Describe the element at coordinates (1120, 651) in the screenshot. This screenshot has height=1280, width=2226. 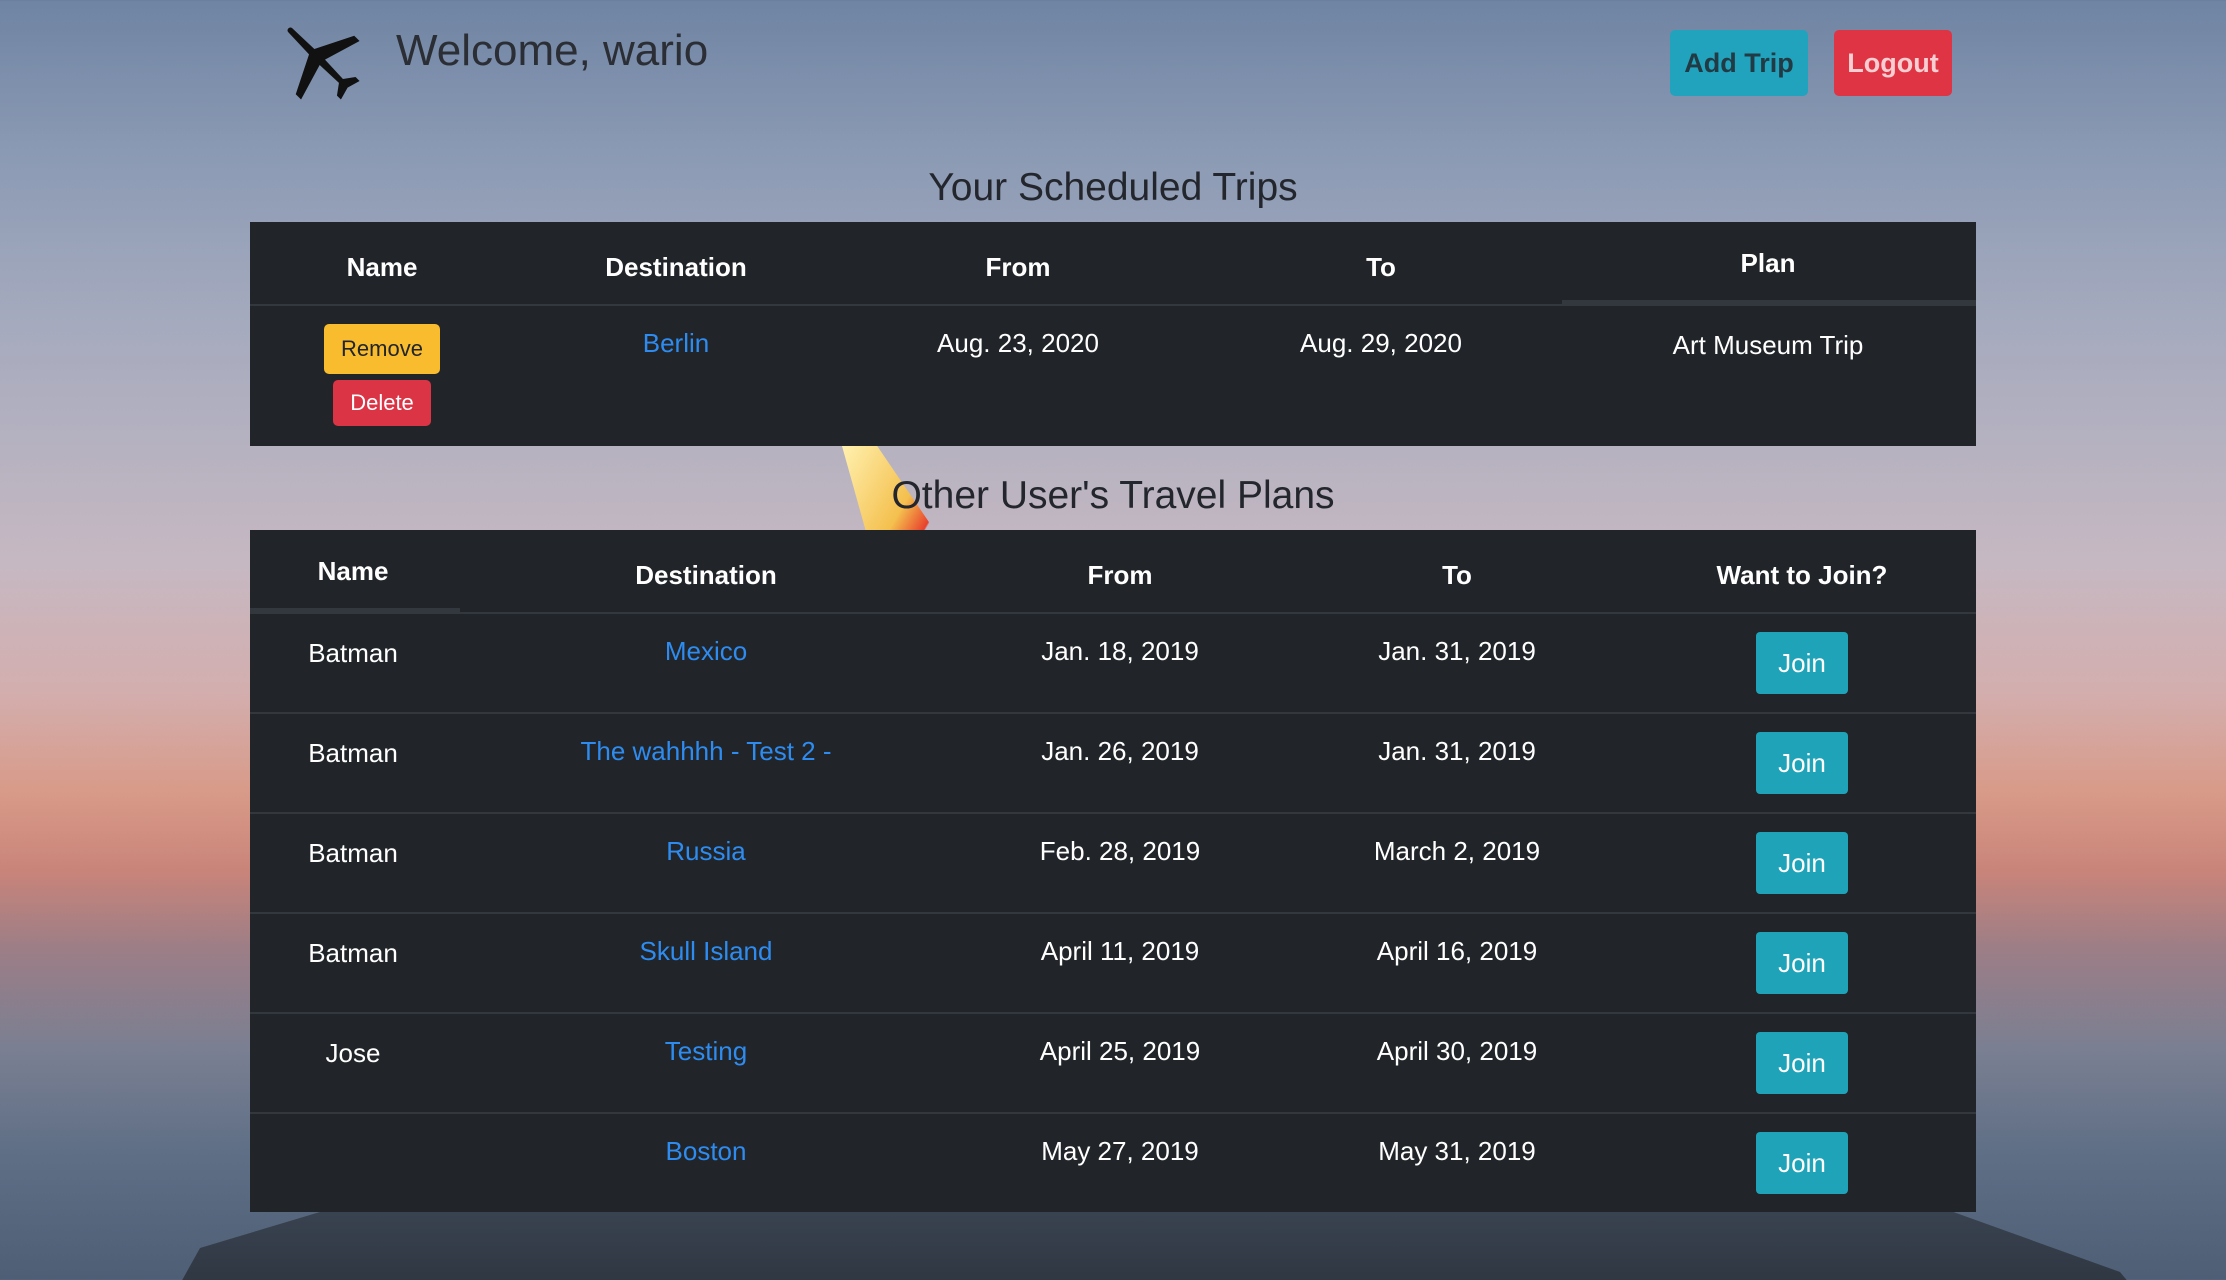
I see `trip-from-date: Jan. 18, 2019` at that location.